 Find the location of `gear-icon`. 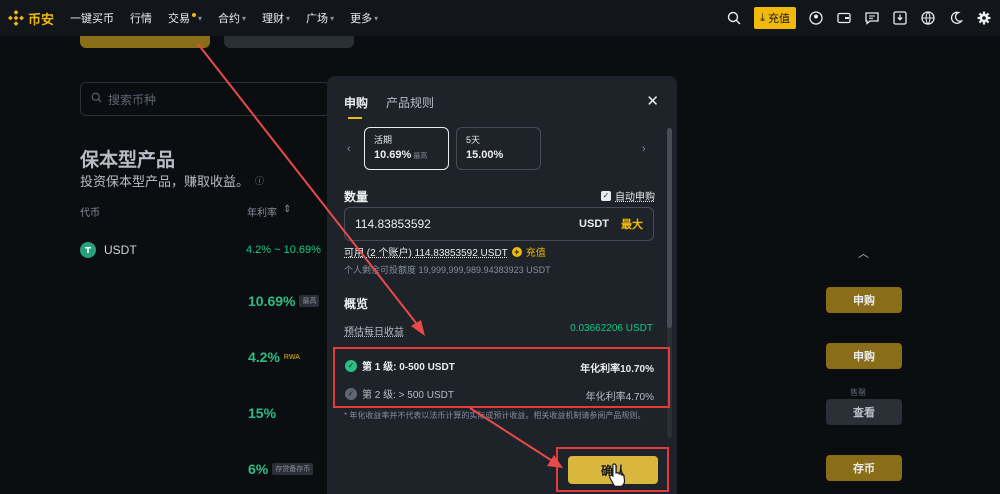

gear-icon is located at coordinates (984, 18).